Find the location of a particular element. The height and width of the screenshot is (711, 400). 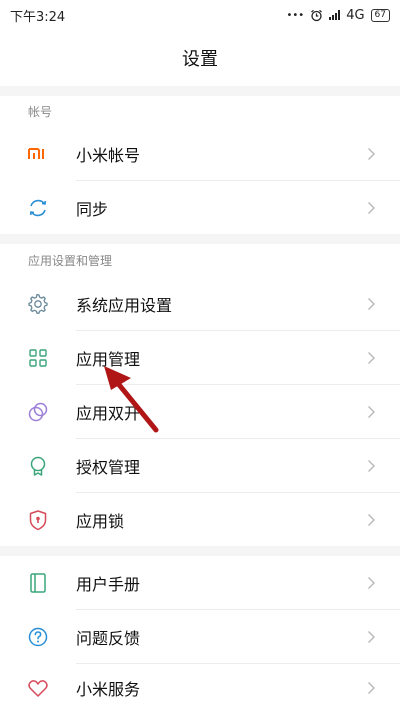

settings-item-mi-services: 小米服务 is located at coordinates (200, 687).